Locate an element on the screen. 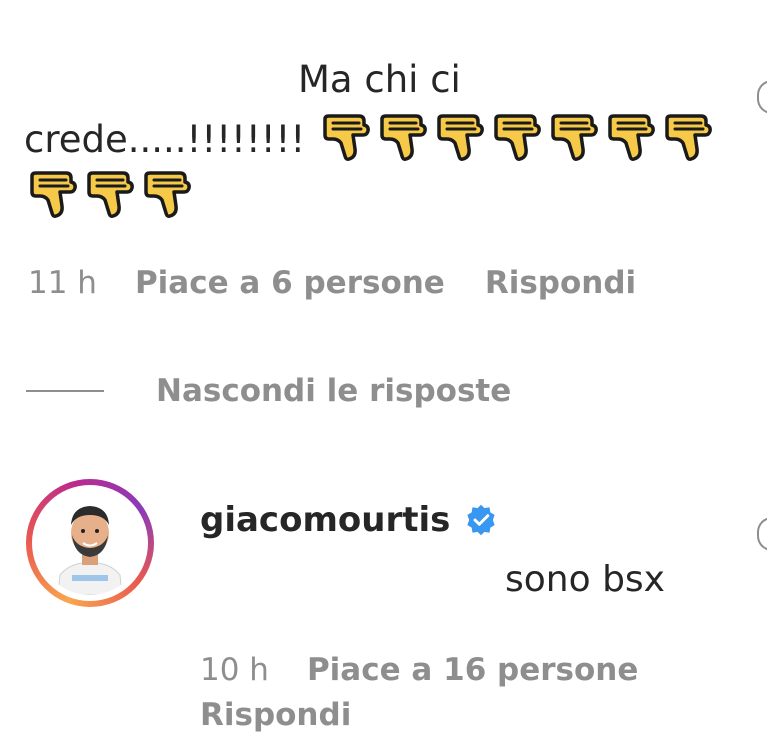 The height and width of the screenshot is (739, 767). comment-text-line2-text: crede.....!!!!!!!! is located at coordinates (165, 139).